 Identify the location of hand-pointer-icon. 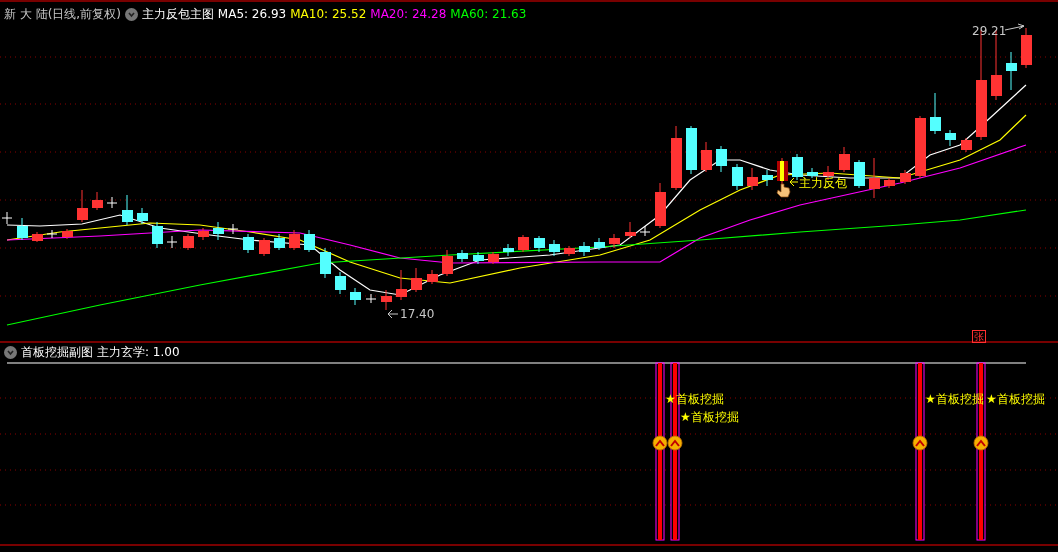
(783, 190).